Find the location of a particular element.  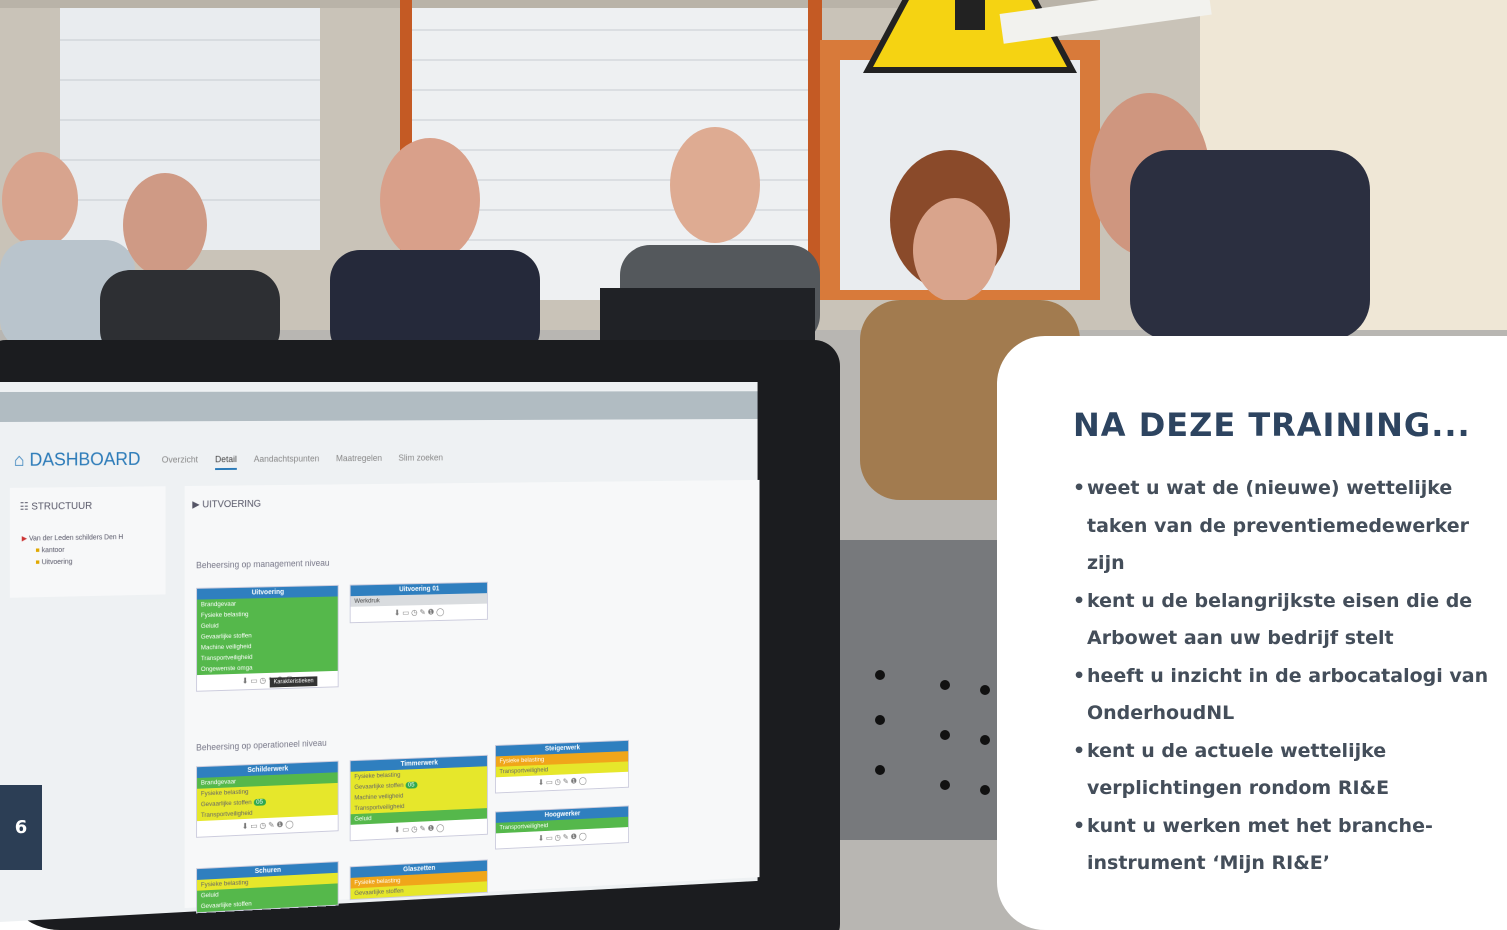

uitvoering-title: ▶ UITVOERING is located at coordinates (227, 504).